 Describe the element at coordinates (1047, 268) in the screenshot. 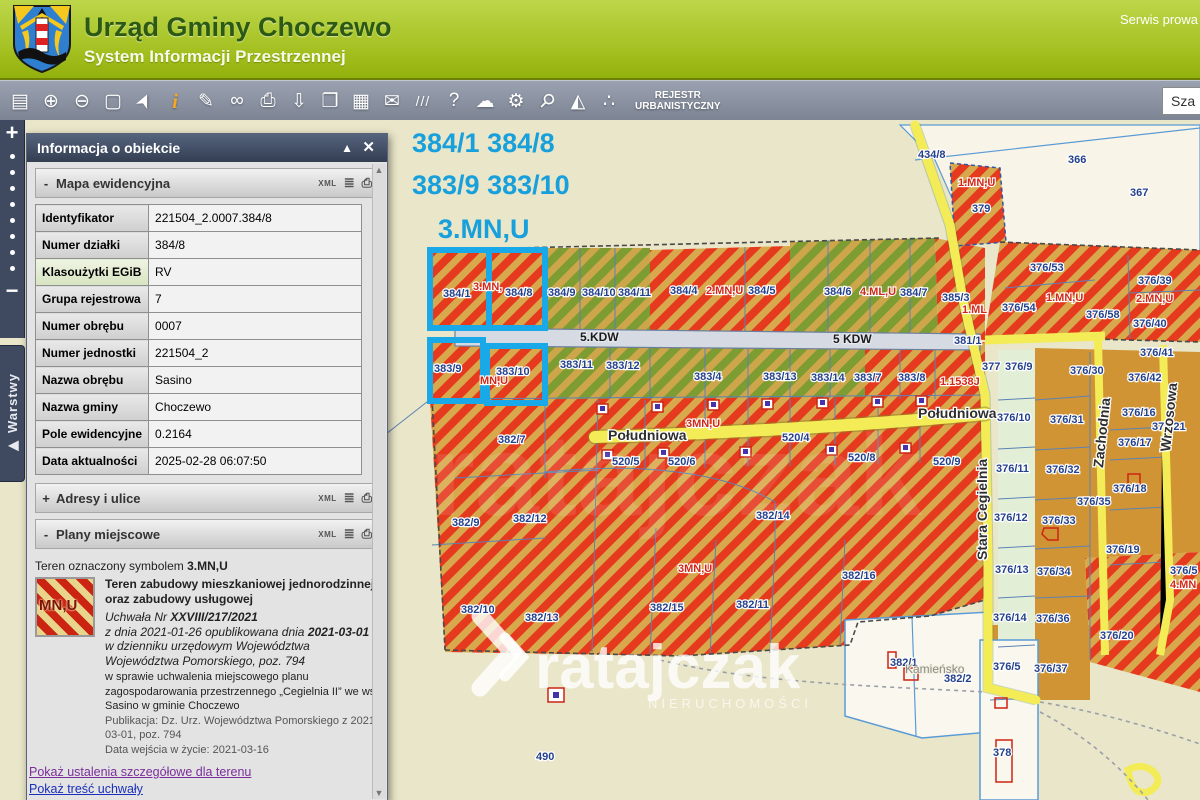

I see `map-label: 376/53` at that location.